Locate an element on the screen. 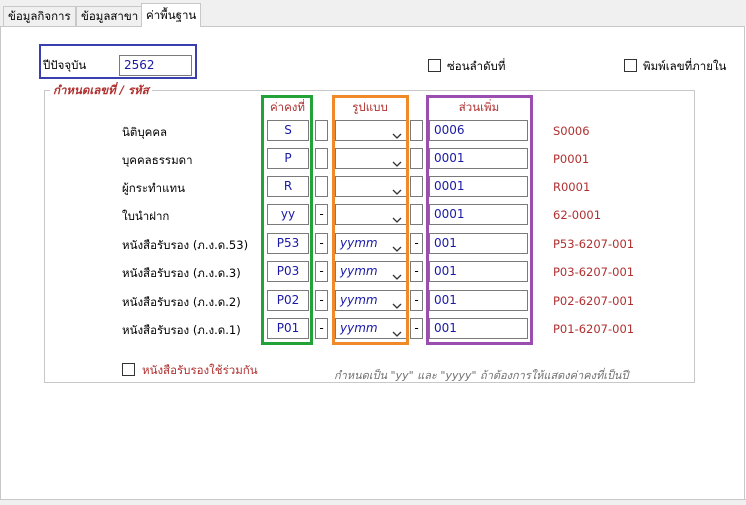 This screenshot has height=505, width=746. example-code: P03-6207-001 is located at coordinates (594, 272).